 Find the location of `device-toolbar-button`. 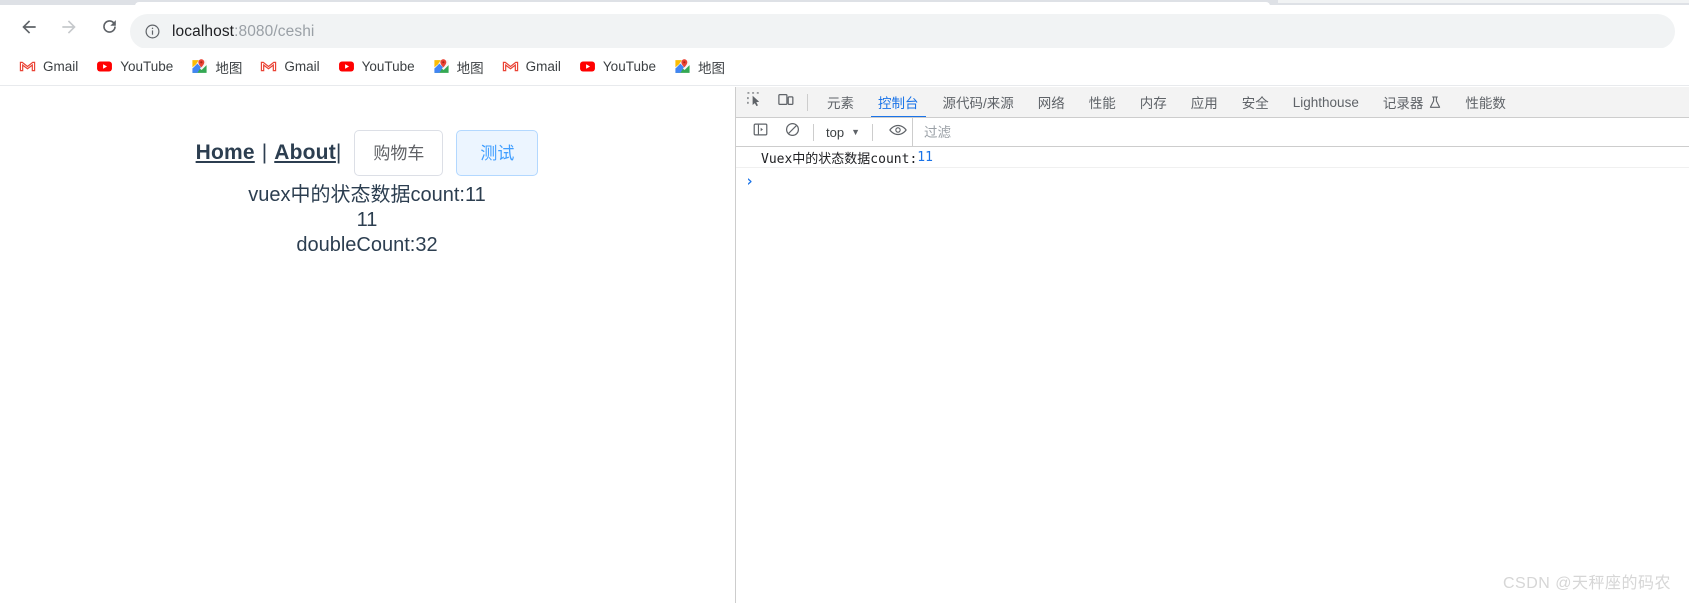

device-toolbar-button is located at coordinates (786, 102).